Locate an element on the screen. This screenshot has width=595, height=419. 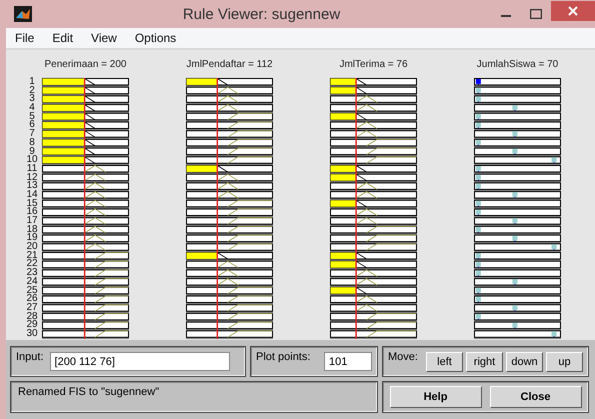
rule-number: 22 is located at coordinates (32, 265).